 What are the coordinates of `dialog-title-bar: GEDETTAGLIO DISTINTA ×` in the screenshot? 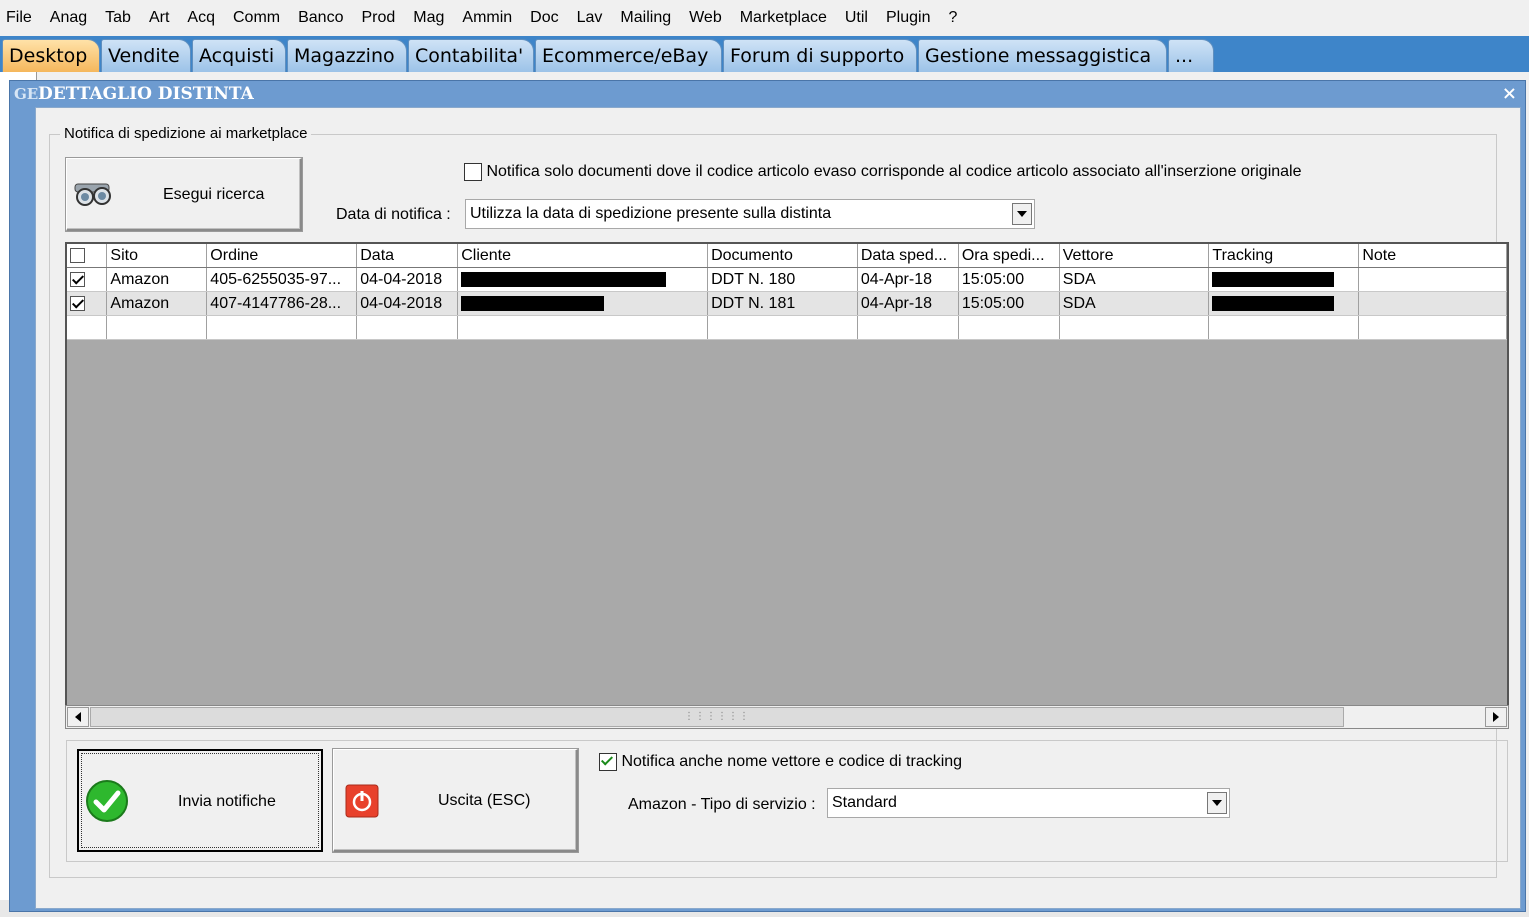 It's located at (767, 94).